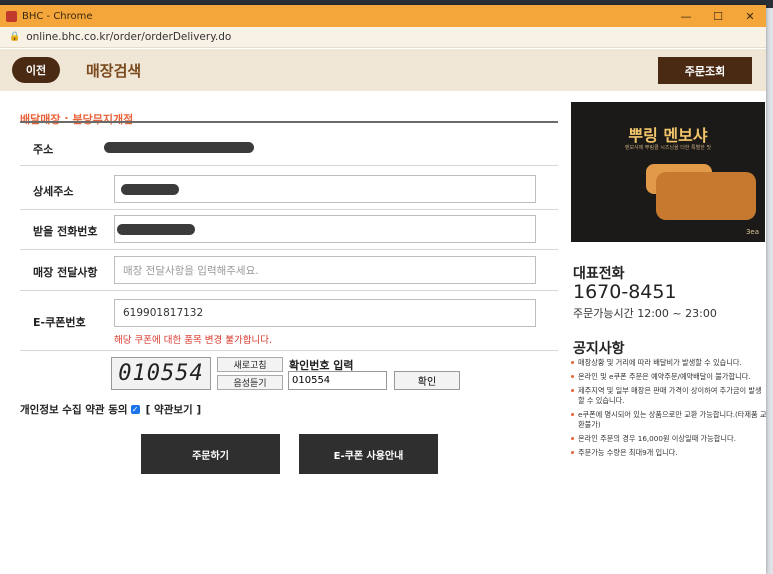 The height and width of the screenshot is (574, 773). What do you see at coordinates (210, 454) in the screenshot?
I see `place-order-button: 주문하기` at bounding box center [210, 454].